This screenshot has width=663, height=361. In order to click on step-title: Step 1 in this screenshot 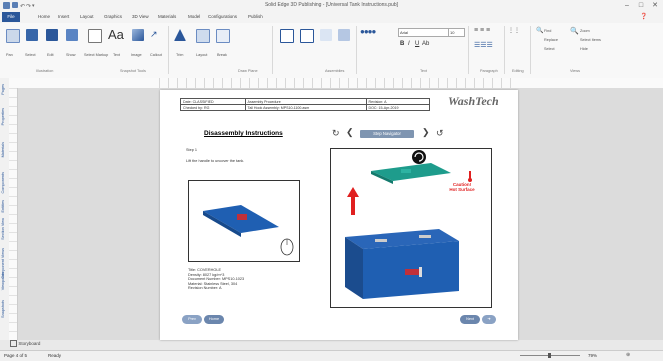, I will do `click(191, 150)`.